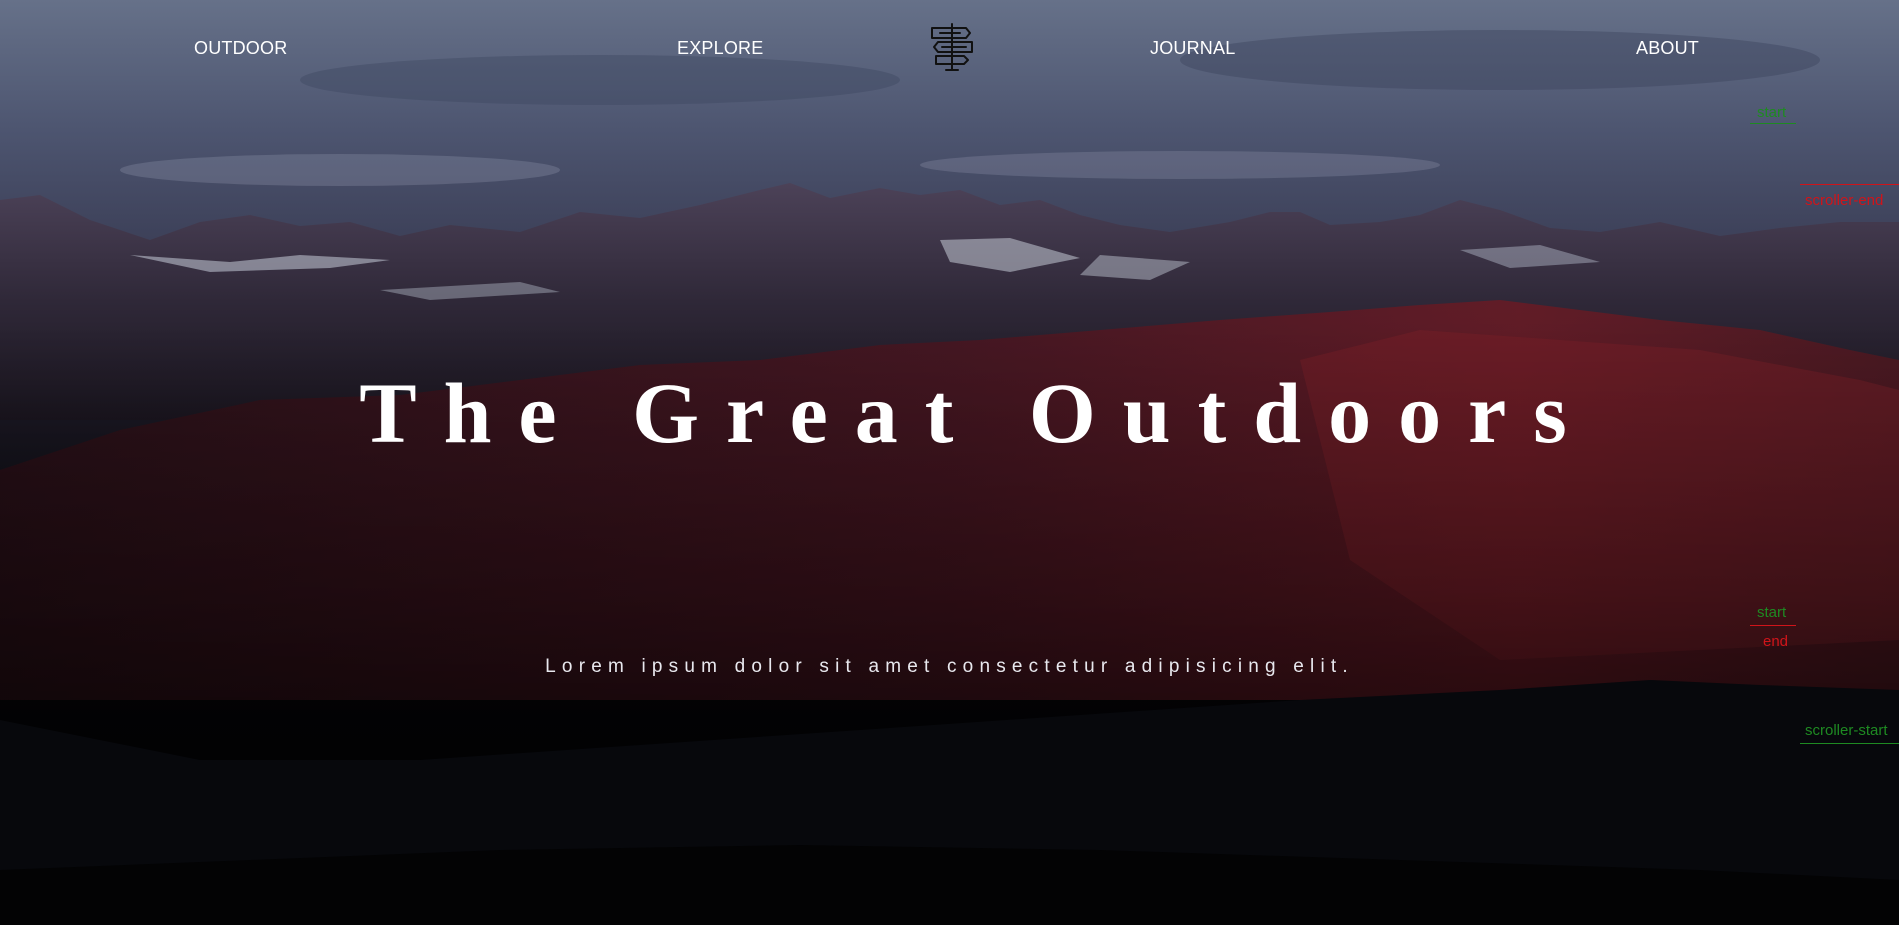 Image resolution: width=1899 pixels, height=925 pixels. Describe the element at coordinates (1849, 184) in the screenshot. I see `scroller-end-line` at that location.